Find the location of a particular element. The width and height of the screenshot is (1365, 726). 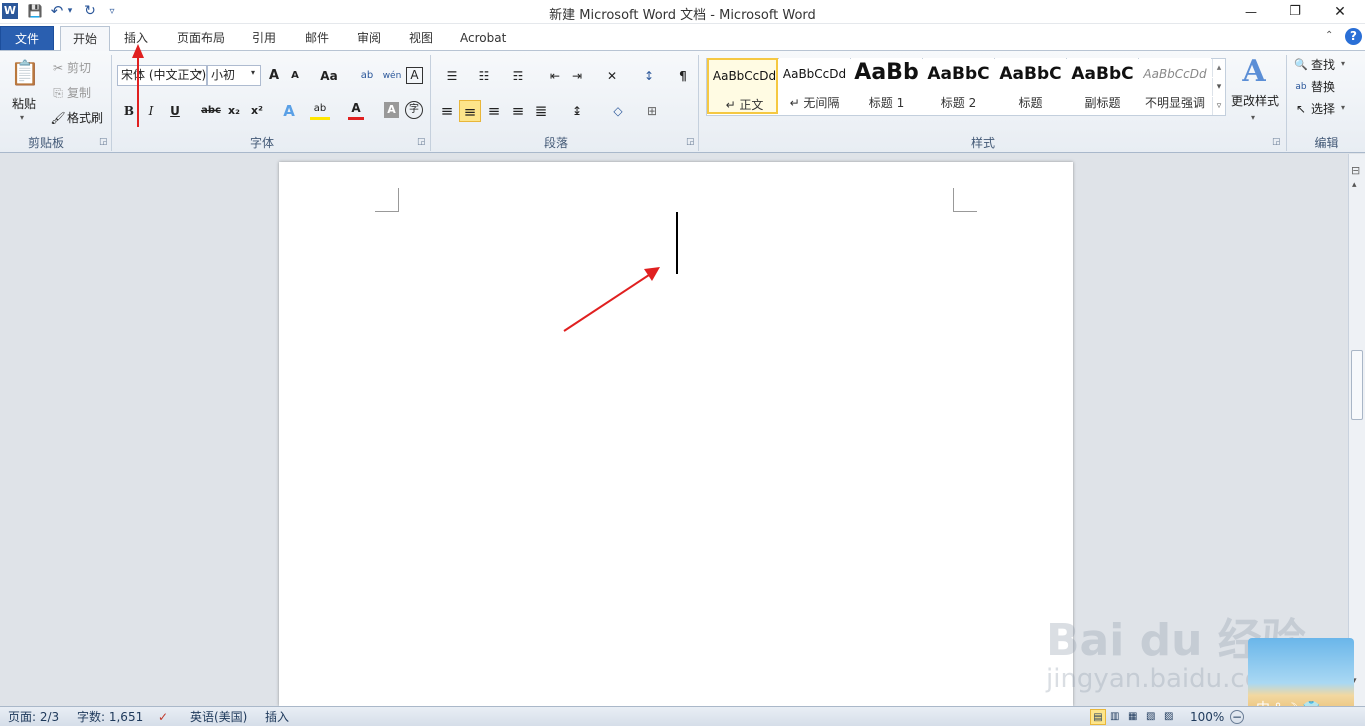

insert-mode-indicator: 插入 is located at coordinates (277, 717).